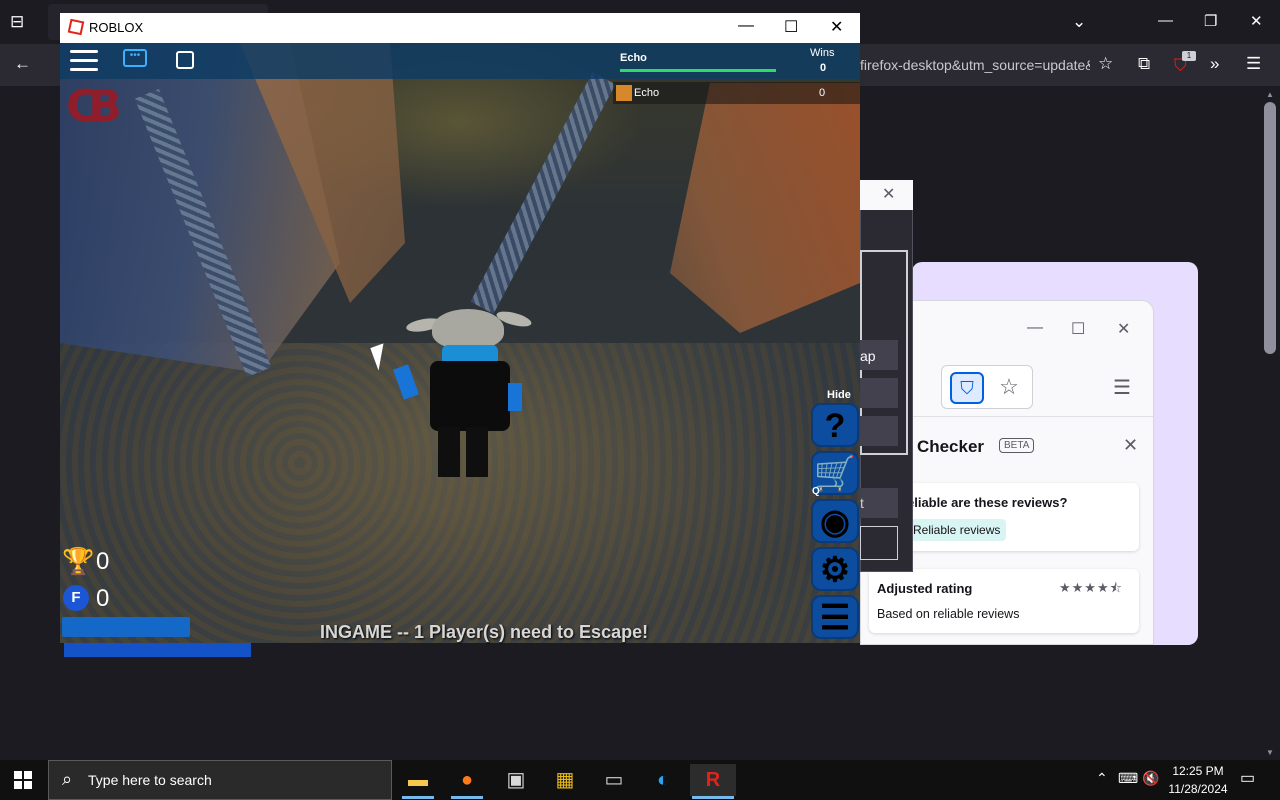 The image size is (1280, 800). I want to click on dialog-button, so click(879, 503).